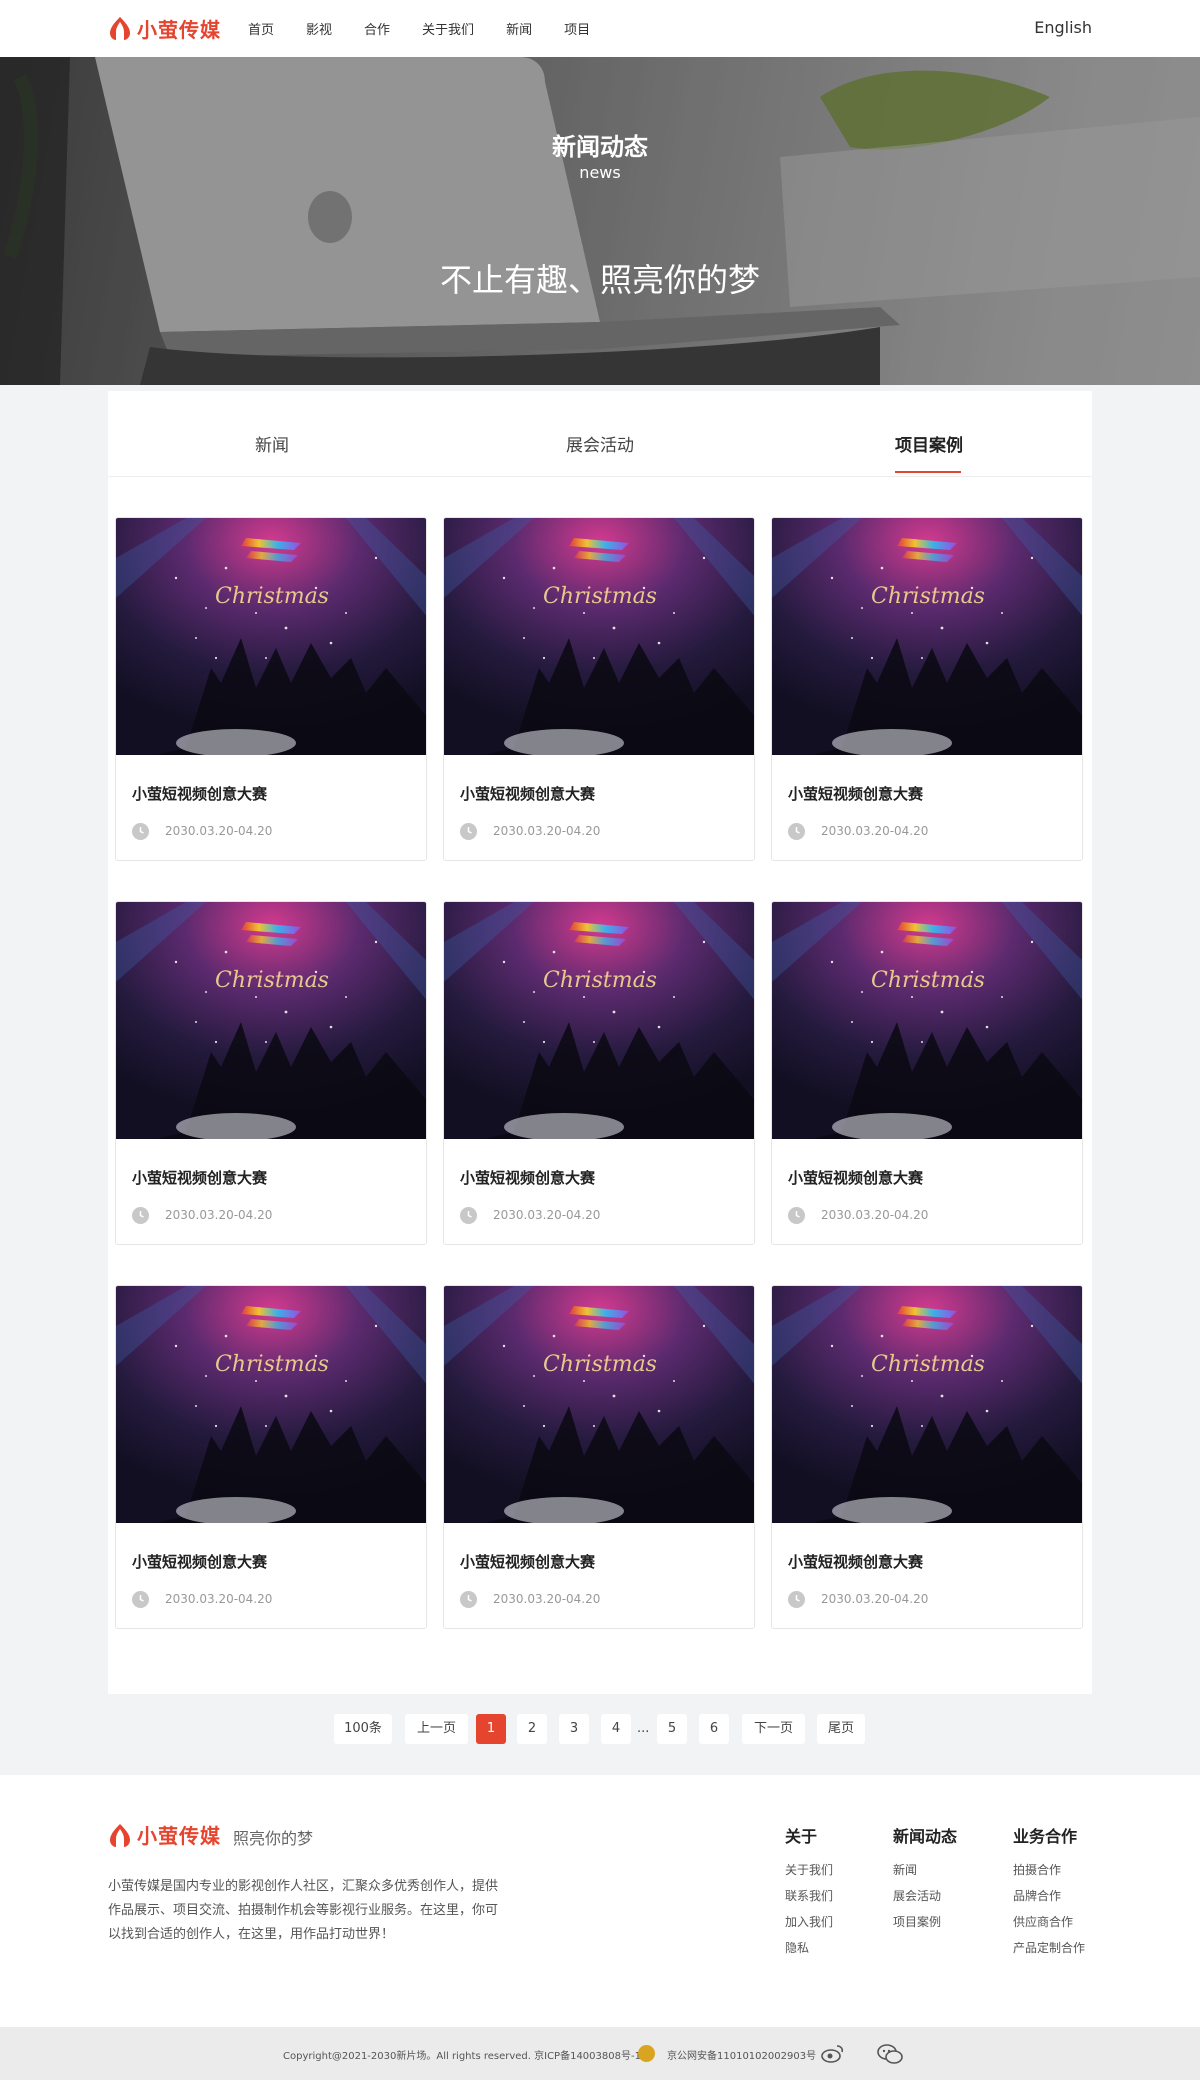 Image resolution: width=1200 pixels, height=2080 pixels. I want to click on tab-project-cases: 项目案例, so click(929, 443).